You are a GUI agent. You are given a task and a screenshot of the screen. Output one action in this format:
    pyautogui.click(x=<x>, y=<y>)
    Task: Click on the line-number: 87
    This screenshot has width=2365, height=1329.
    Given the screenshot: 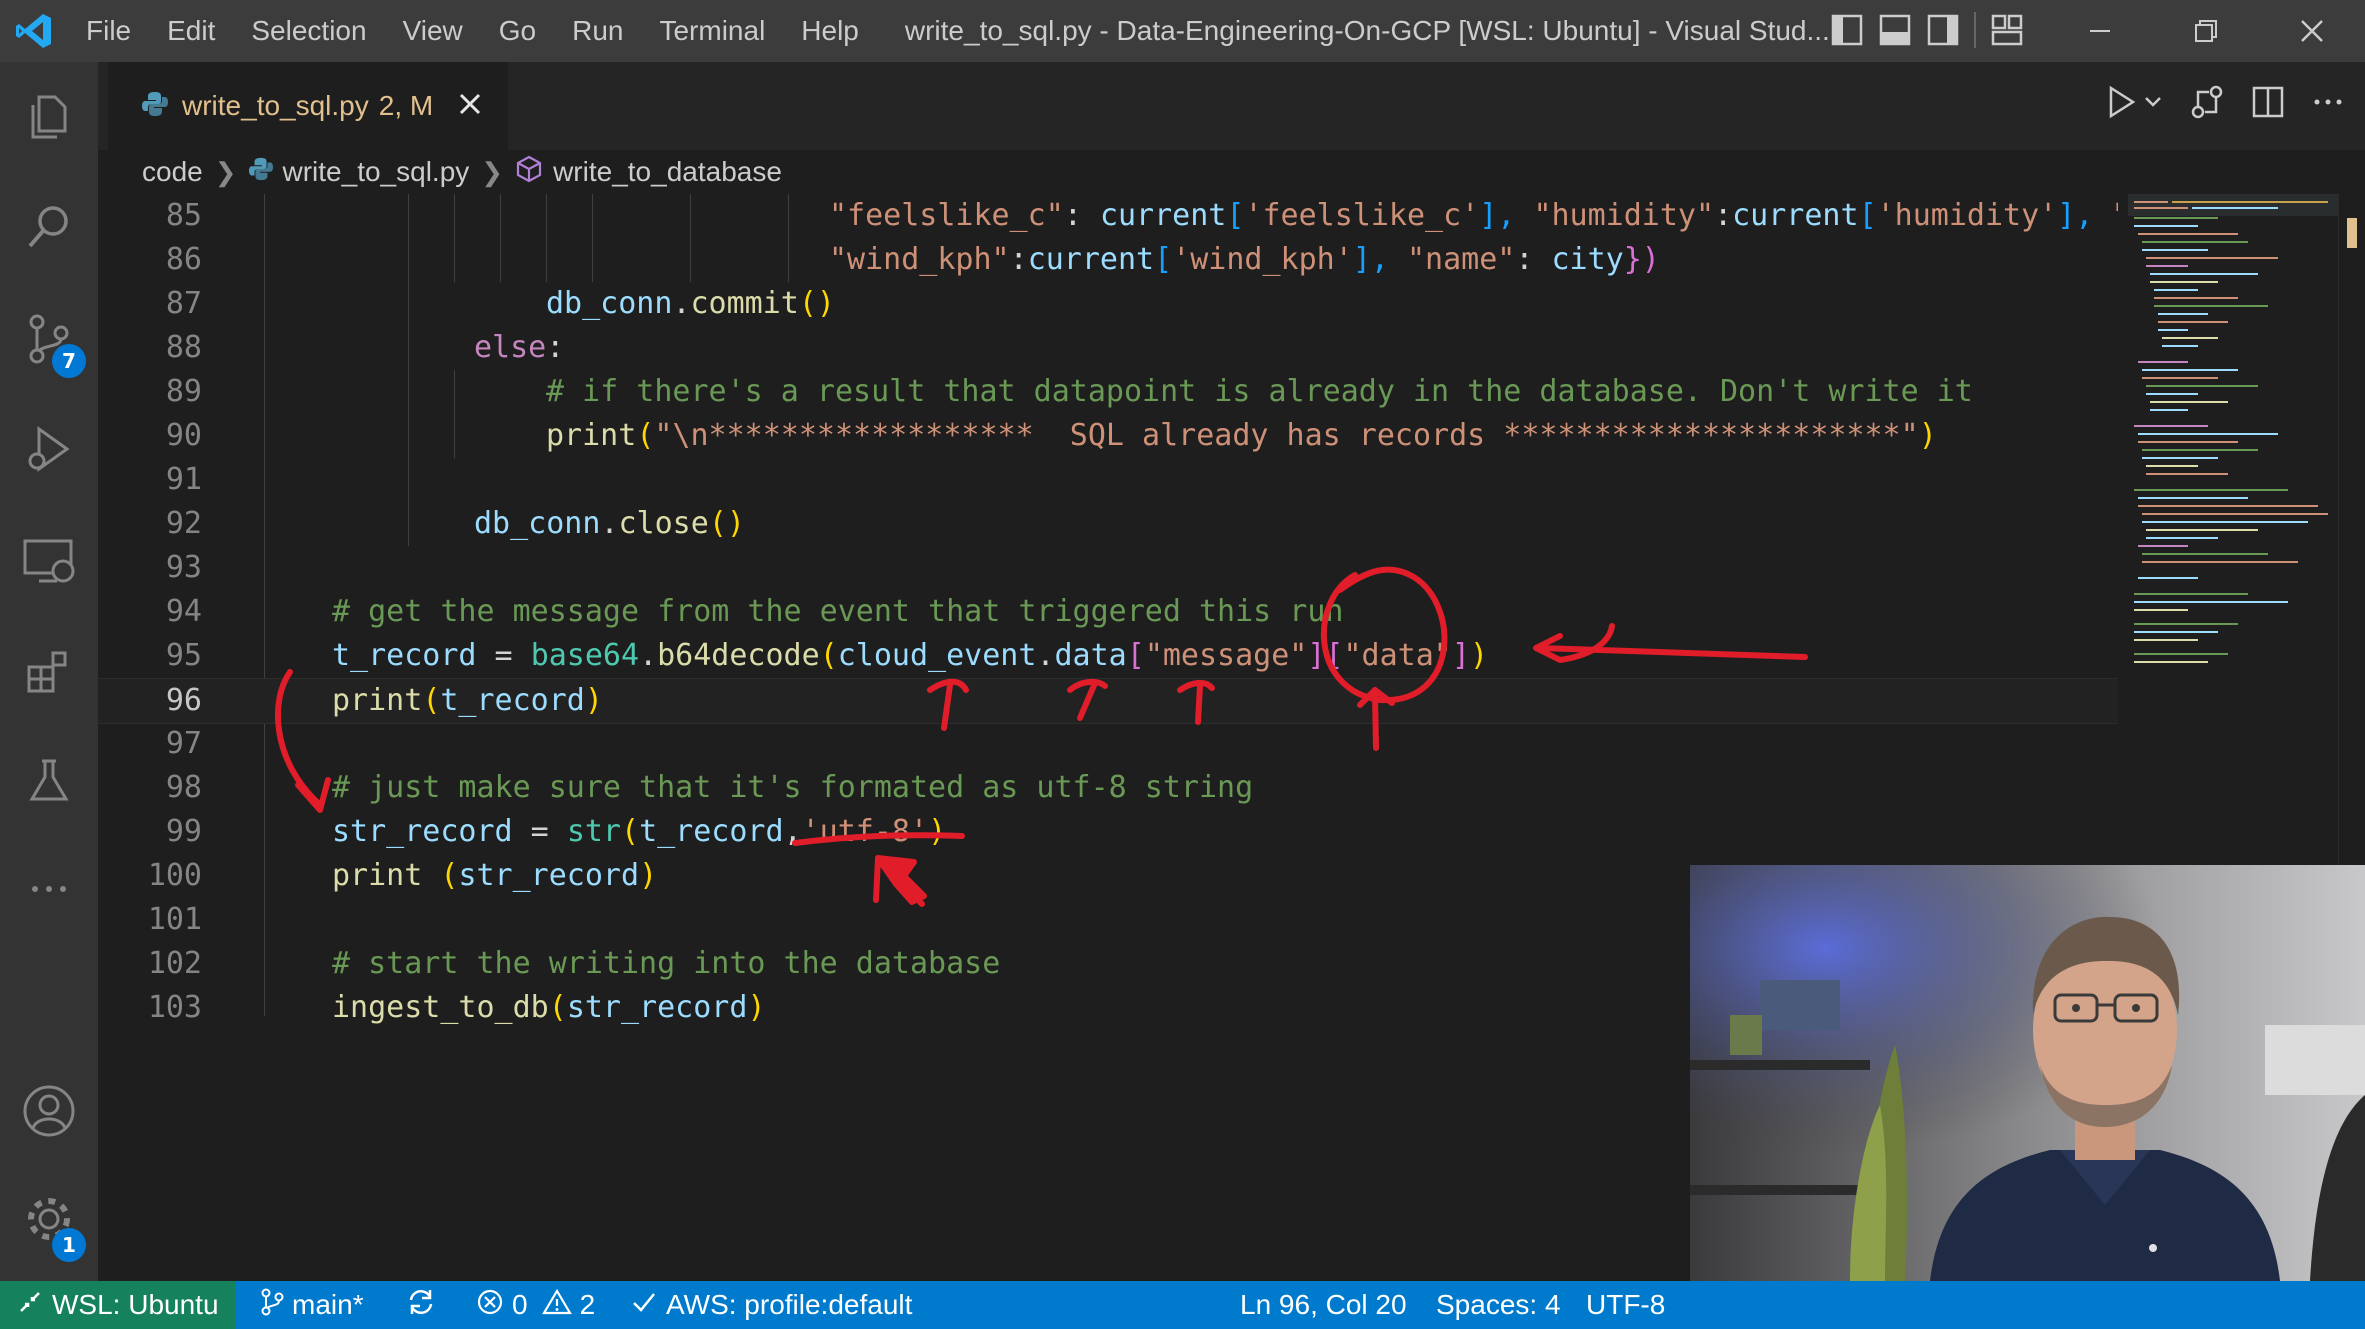 What is the action you would take?
    pyautogui.click(x=183, y=303)
    